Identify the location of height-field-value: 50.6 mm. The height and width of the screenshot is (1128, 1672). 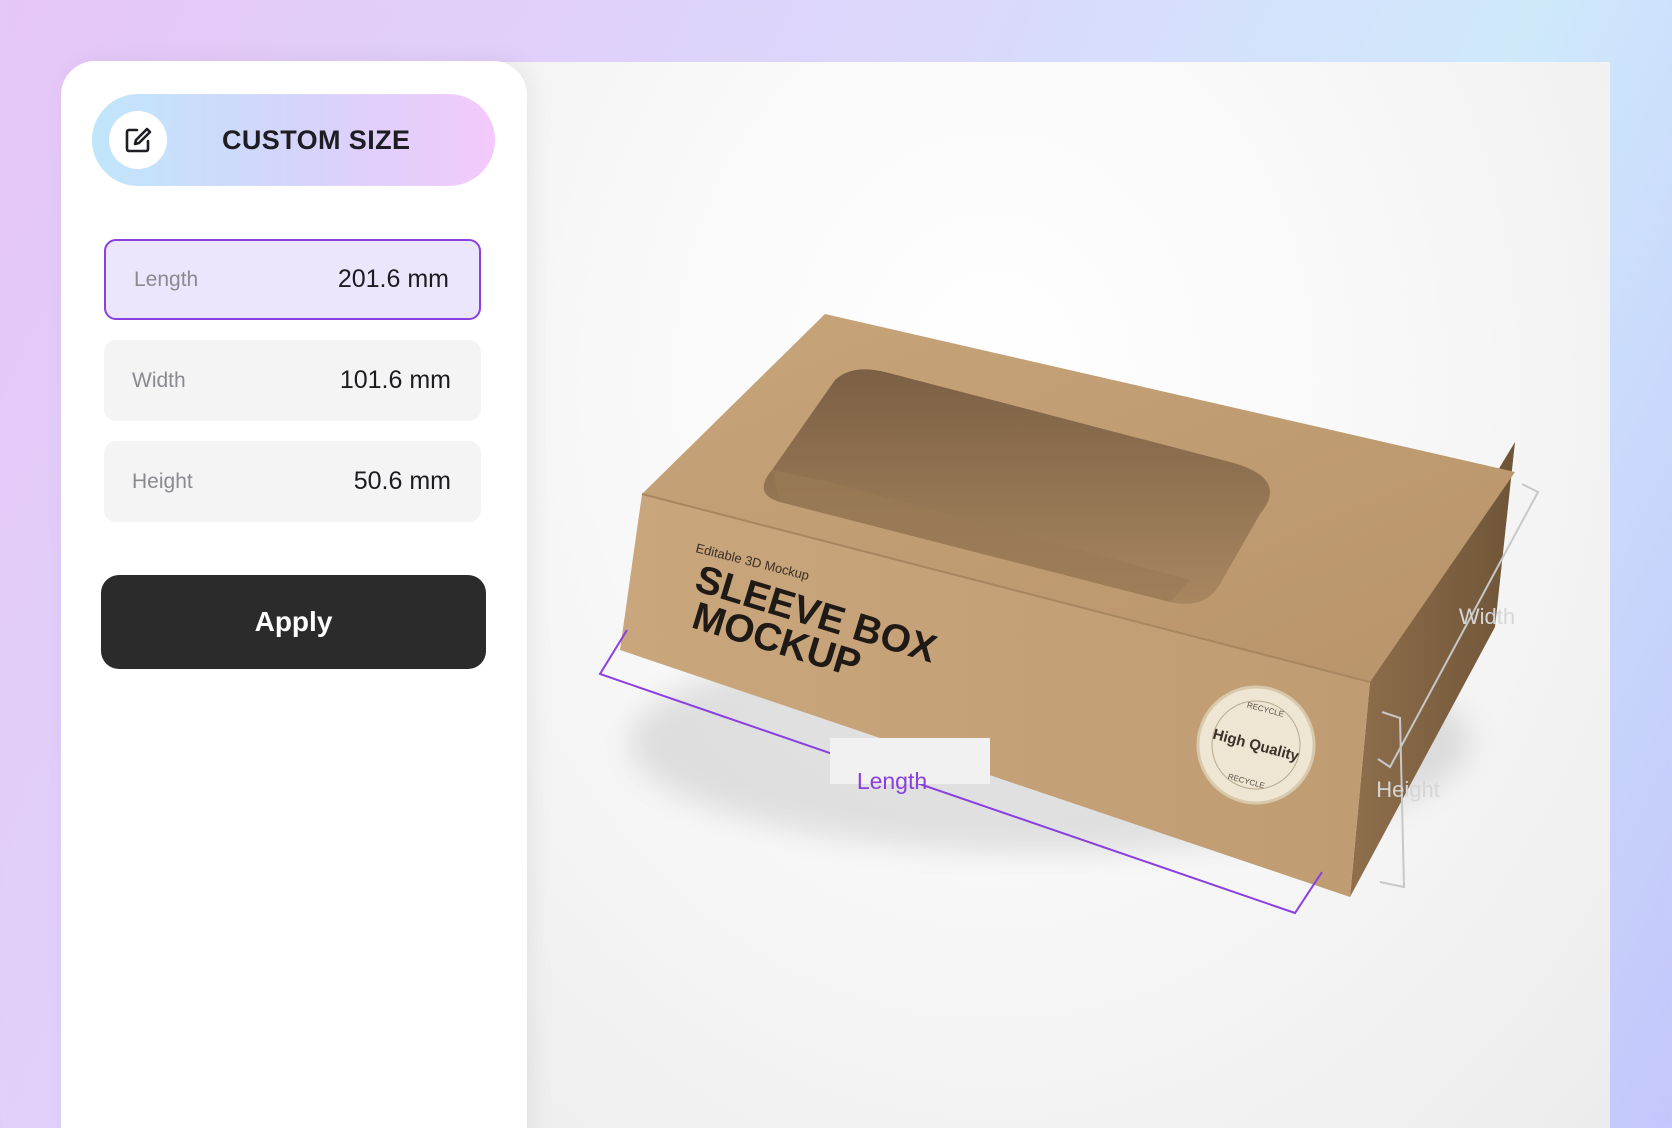
(402, 481).